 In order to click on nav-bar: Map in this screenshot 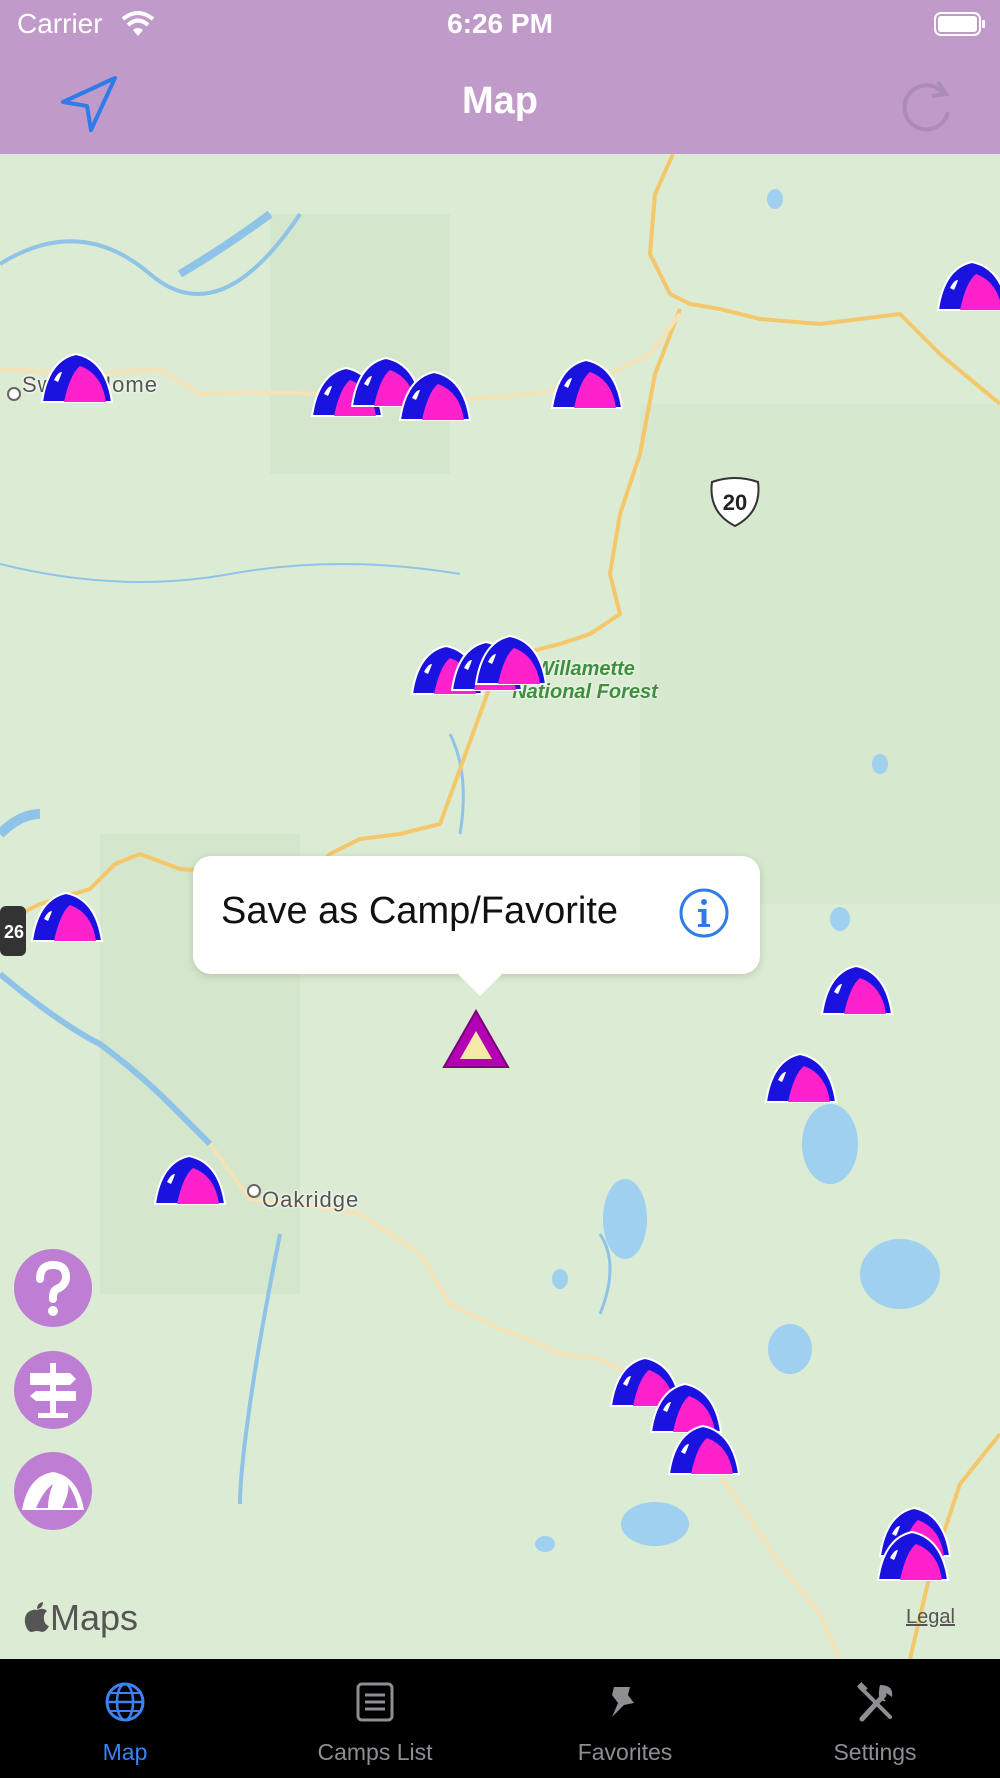, I will do `click(500, 102)`.